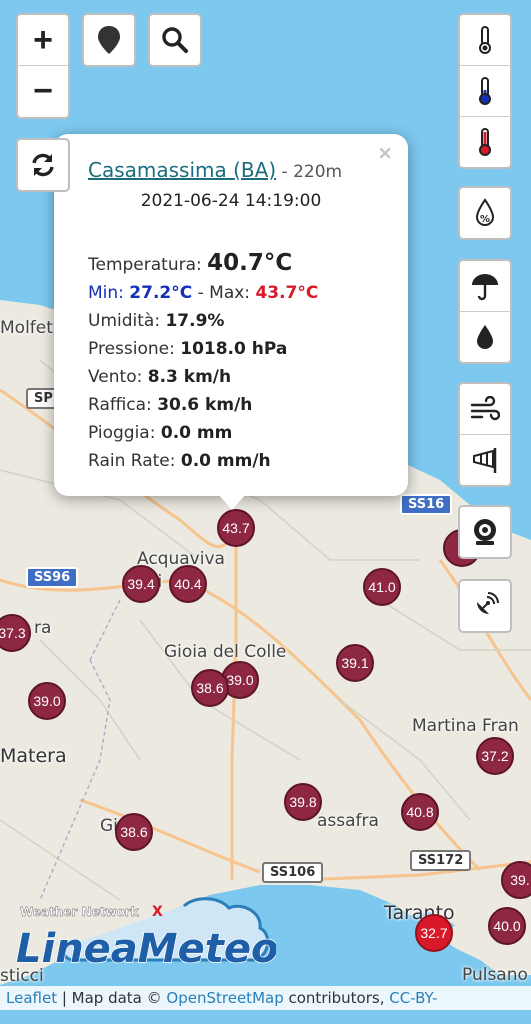  I want to click on reading-rain-rate: Rain Rate: 0.0 mm/h, so click(203, 461).